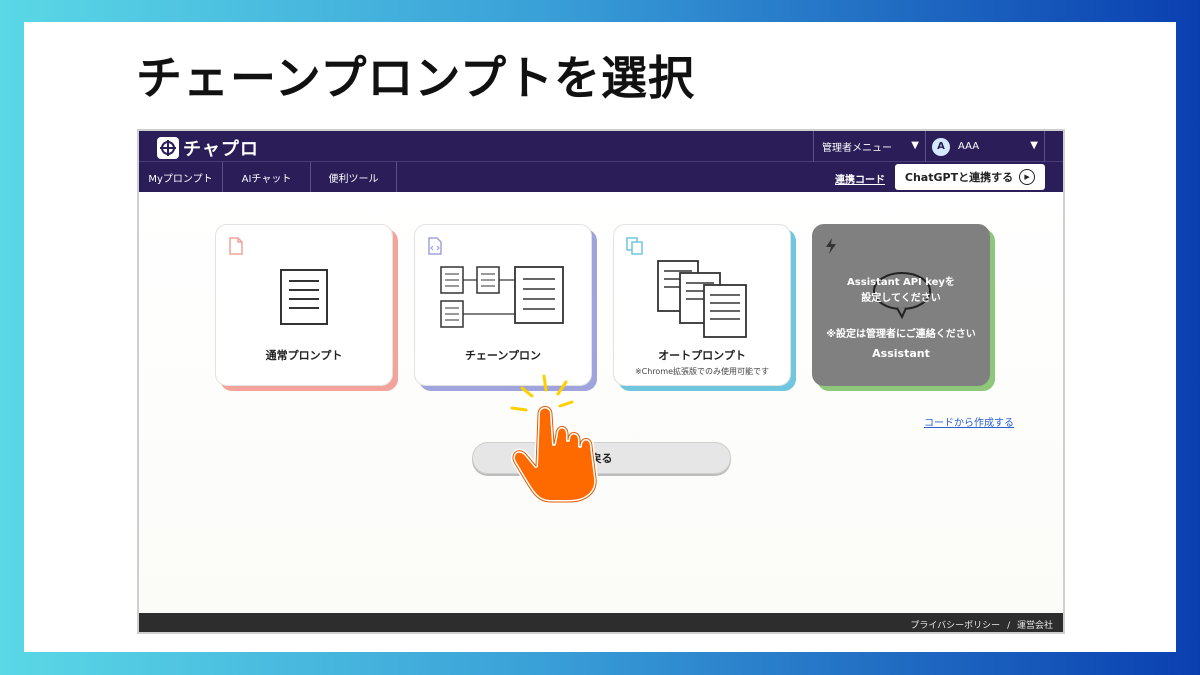 This screenshot has width=1200, height=675. Describe the element at coordinates (504, 300) in the screenshot. I see `chain-diagram-icon` at that location.